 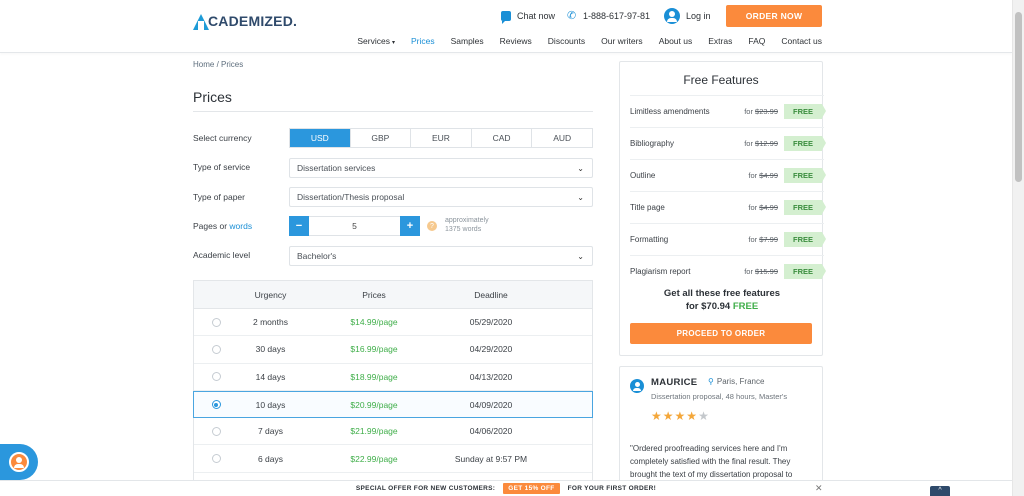 I want to click on chat-now-link: Chat now, so click(x=528, y=17).